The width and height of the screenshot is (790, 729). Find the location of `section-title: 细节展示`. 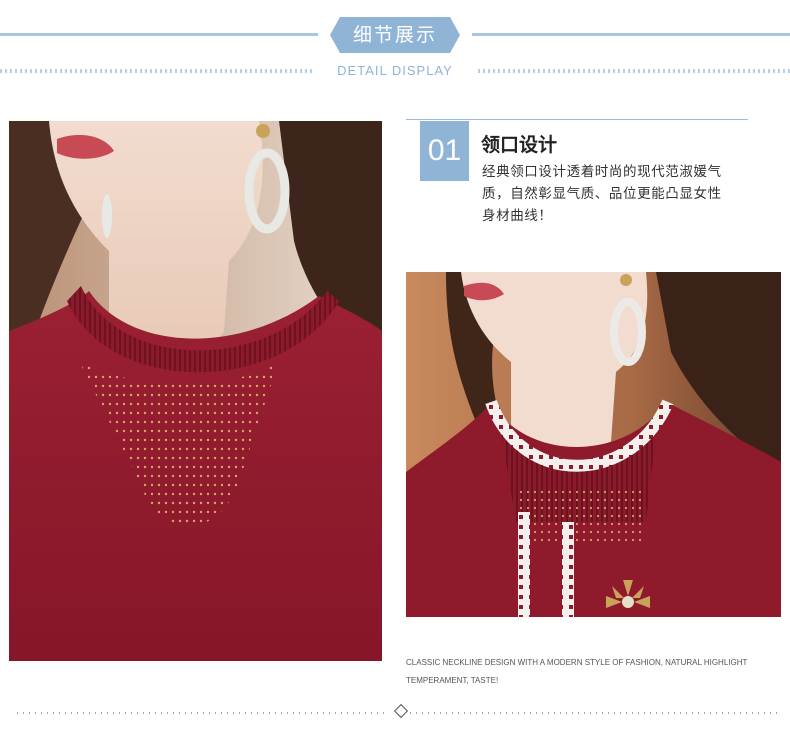

section-title: 细节展示 is located at coordinates (394, 35).